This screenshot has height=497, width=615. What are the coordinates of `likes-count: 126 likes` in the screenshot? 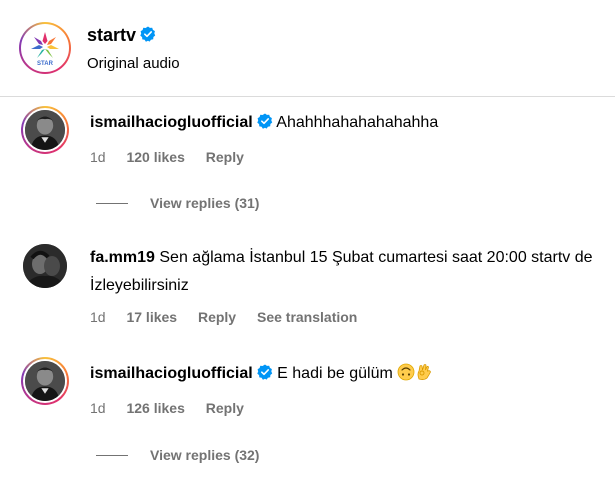 It's located at (155, 408).